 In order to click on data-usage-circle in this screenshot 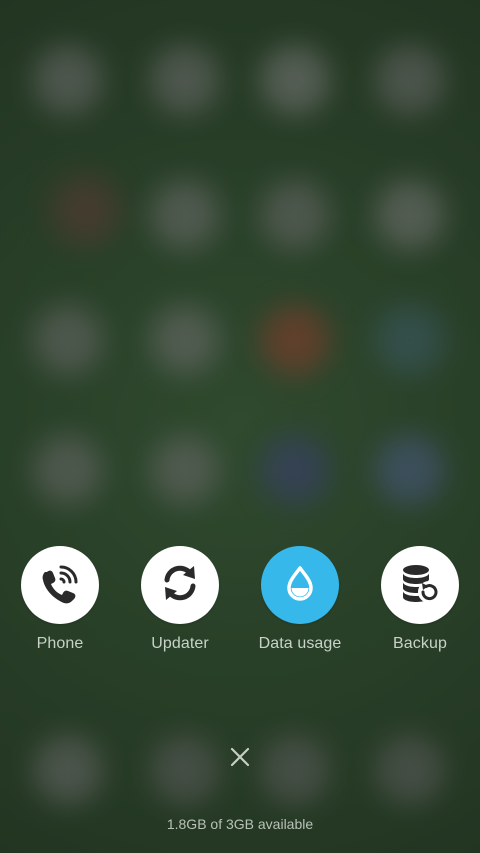, I will do `click(300, 585)`.